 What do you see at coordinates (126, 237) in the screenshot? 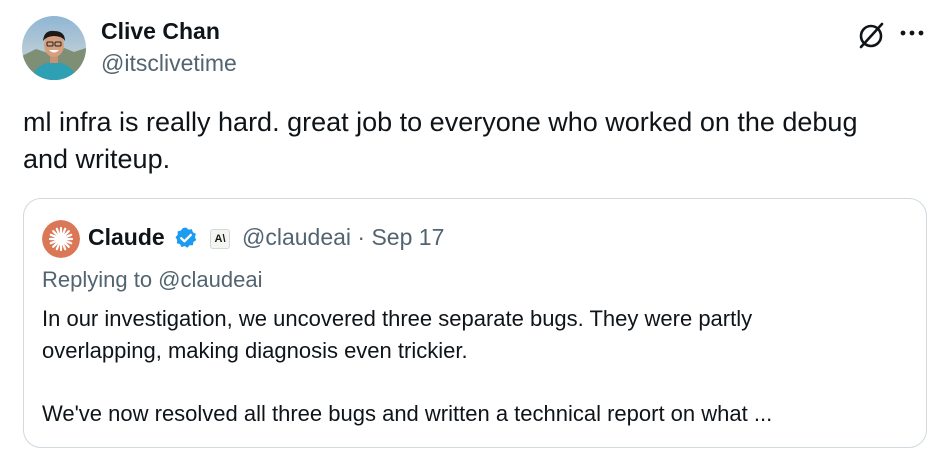
I see `quoted-author-name: Claude` at bounding box center [126, 237].